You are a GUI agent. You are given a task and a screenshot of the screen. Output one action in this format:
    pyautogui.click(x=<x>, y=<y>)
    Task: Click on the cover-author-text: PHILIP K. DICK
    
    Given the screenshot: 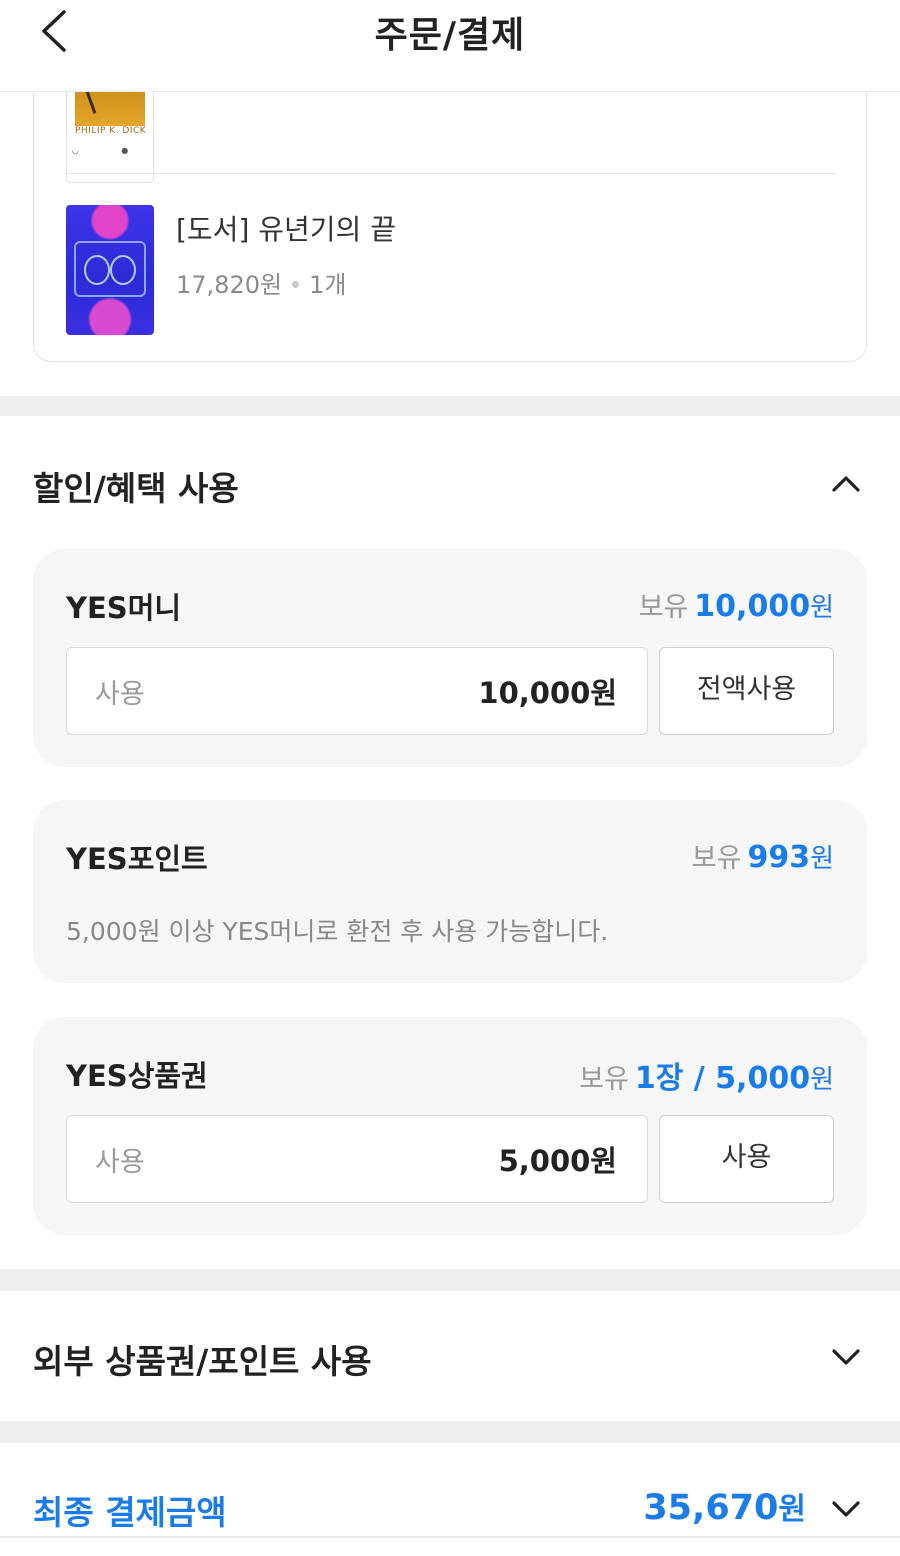 What is the action you would take?
    pyautogui.click(x=111, y=131)
    